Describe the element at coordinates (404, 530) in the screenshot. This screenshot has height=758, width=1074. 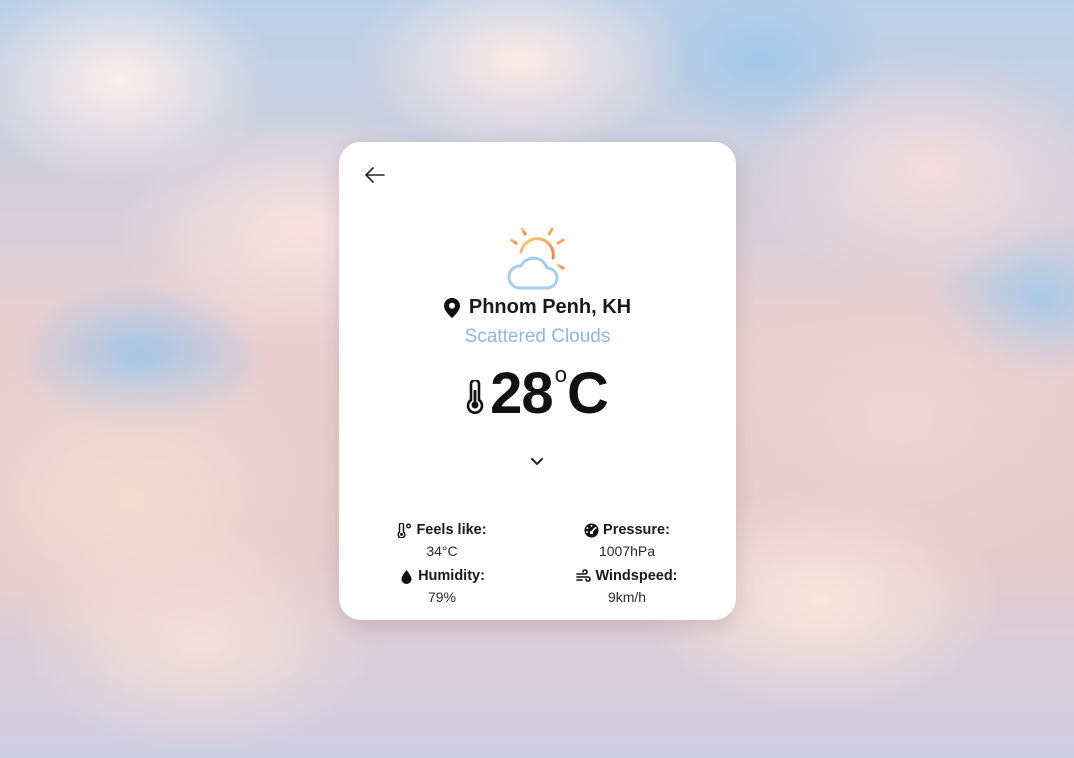
I see `thermometer-degree-icon` at that location.